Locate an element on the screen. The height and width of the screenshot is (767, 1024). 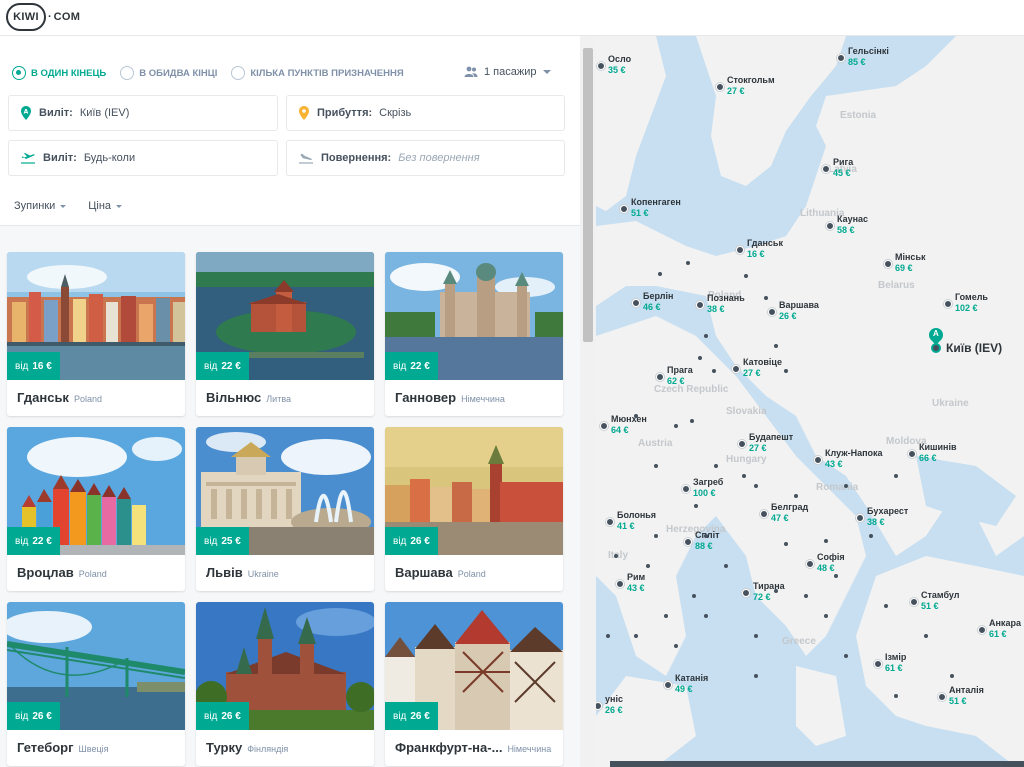
map-bottom-bar is located at coordinates (817, 764).